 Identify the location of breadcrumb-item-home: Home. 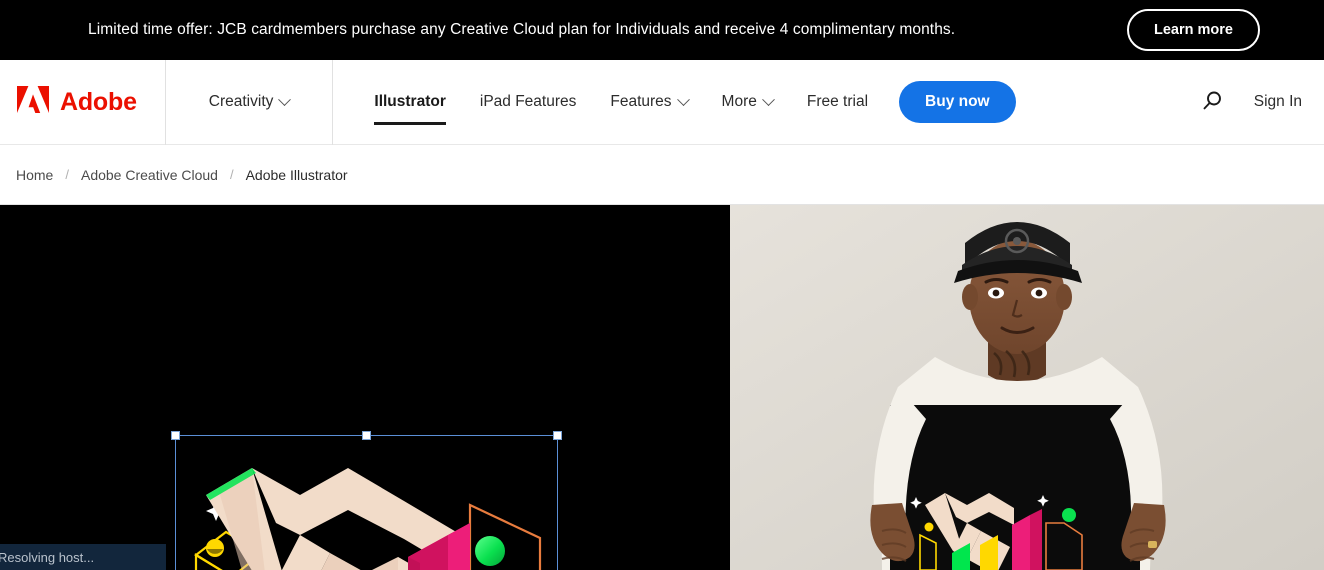
(34, 175).